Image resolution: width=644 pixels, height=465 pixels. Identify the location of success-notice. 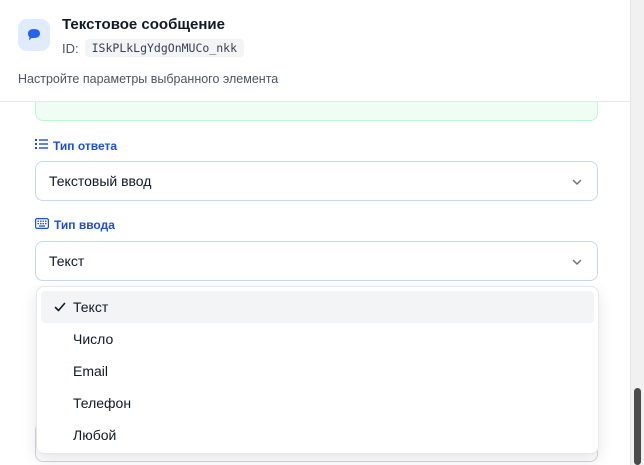
(316, 111).